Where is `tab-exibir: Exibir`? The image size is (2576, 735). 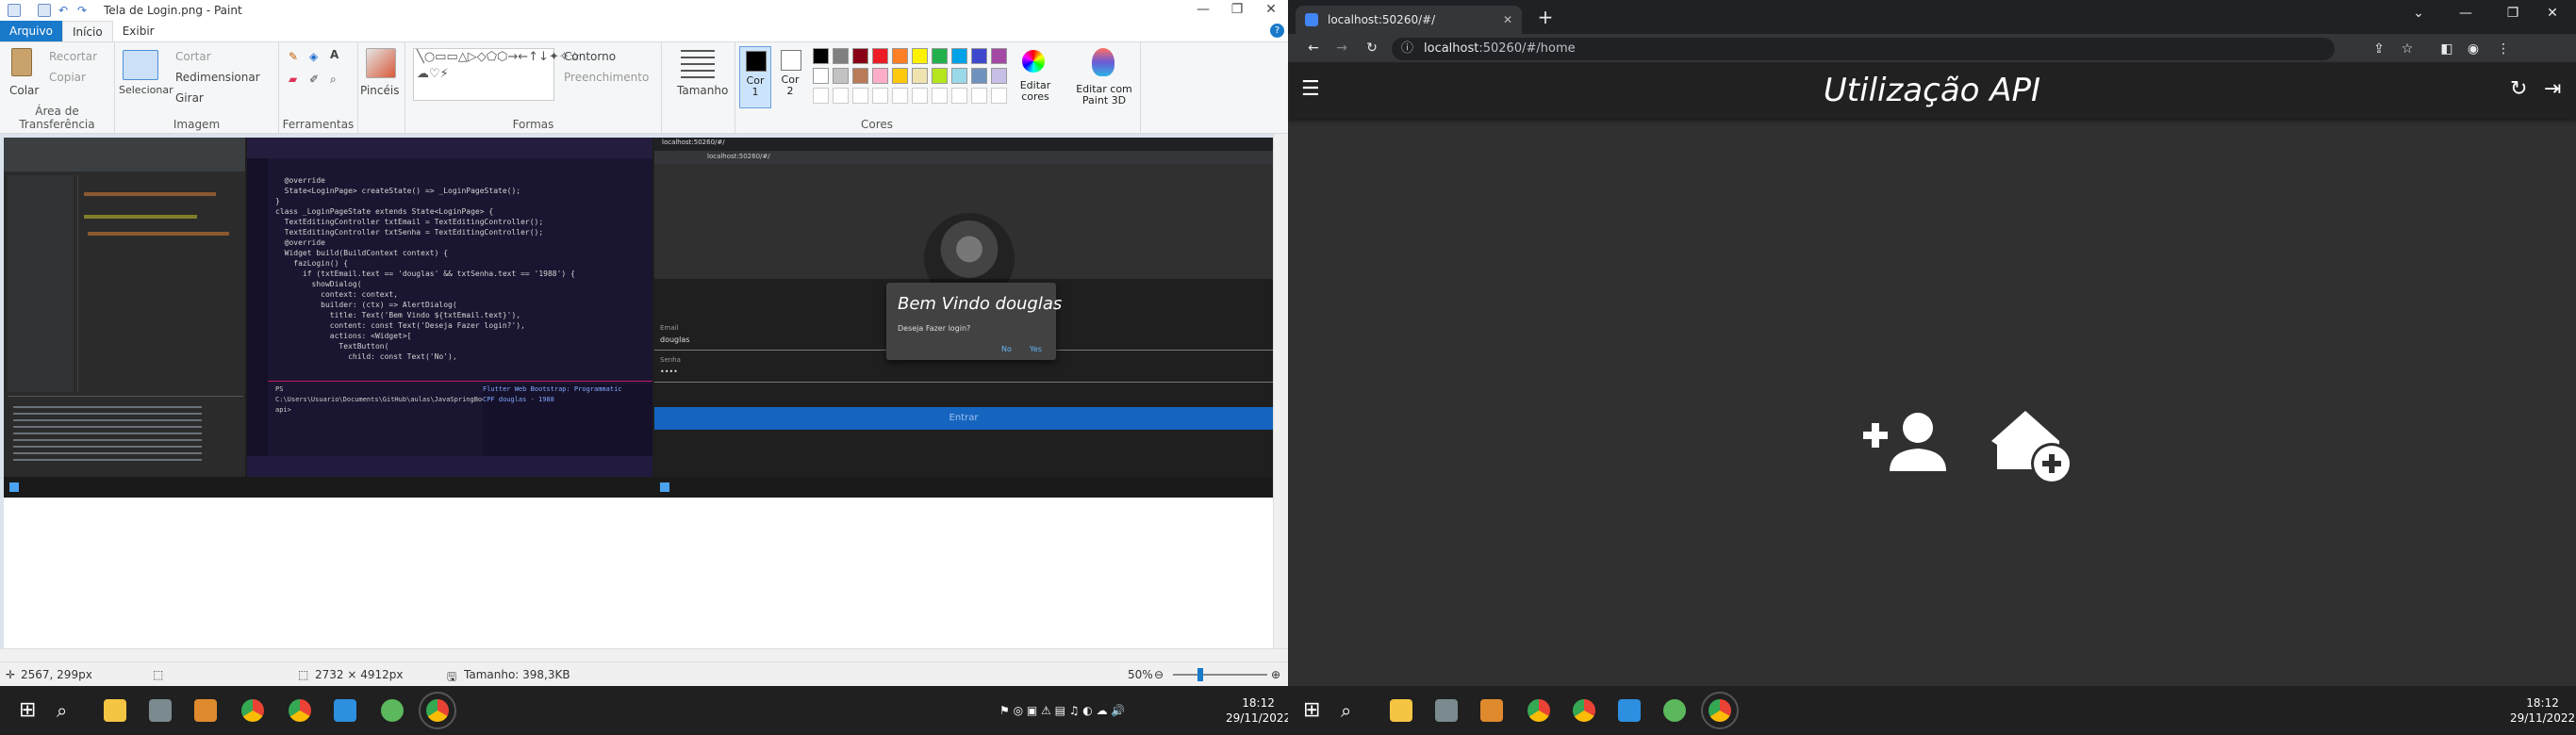 tab-exibir: Exibir is located at coordinates (138, 31).